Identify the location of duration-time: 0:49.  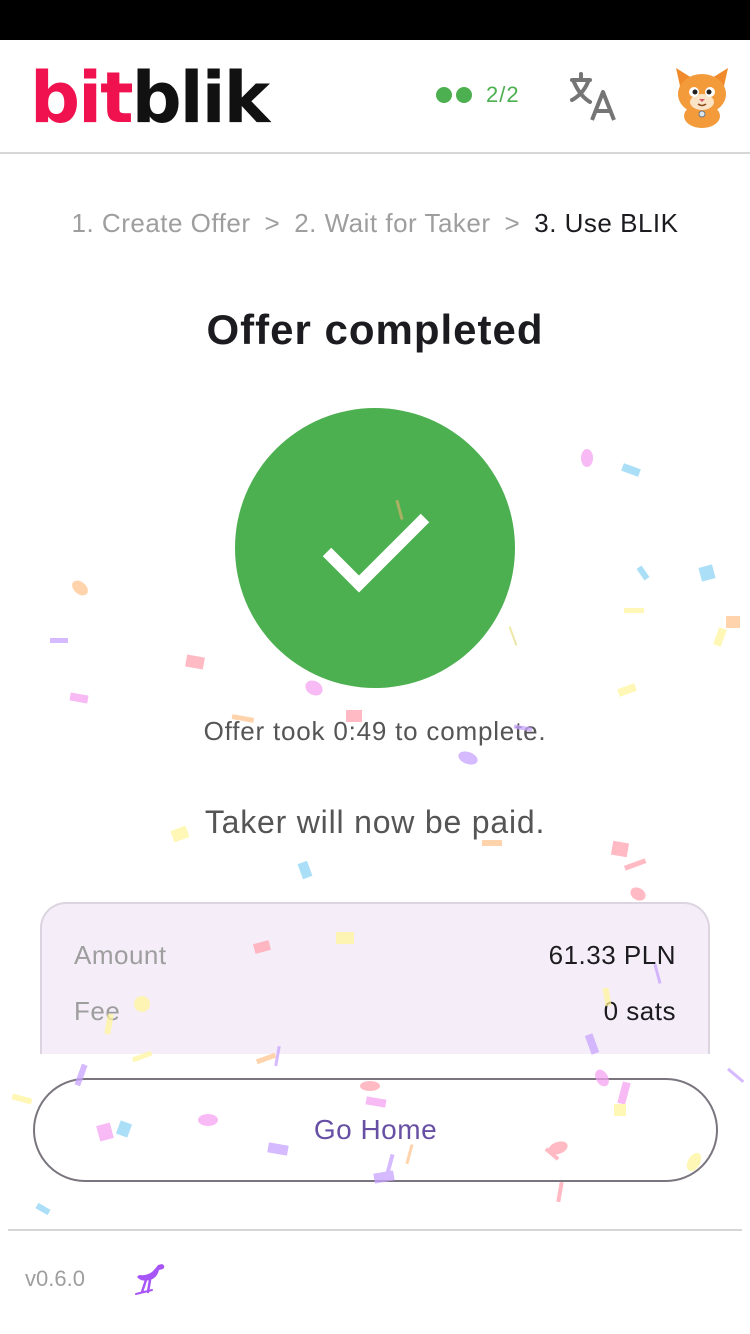
(360, 731).